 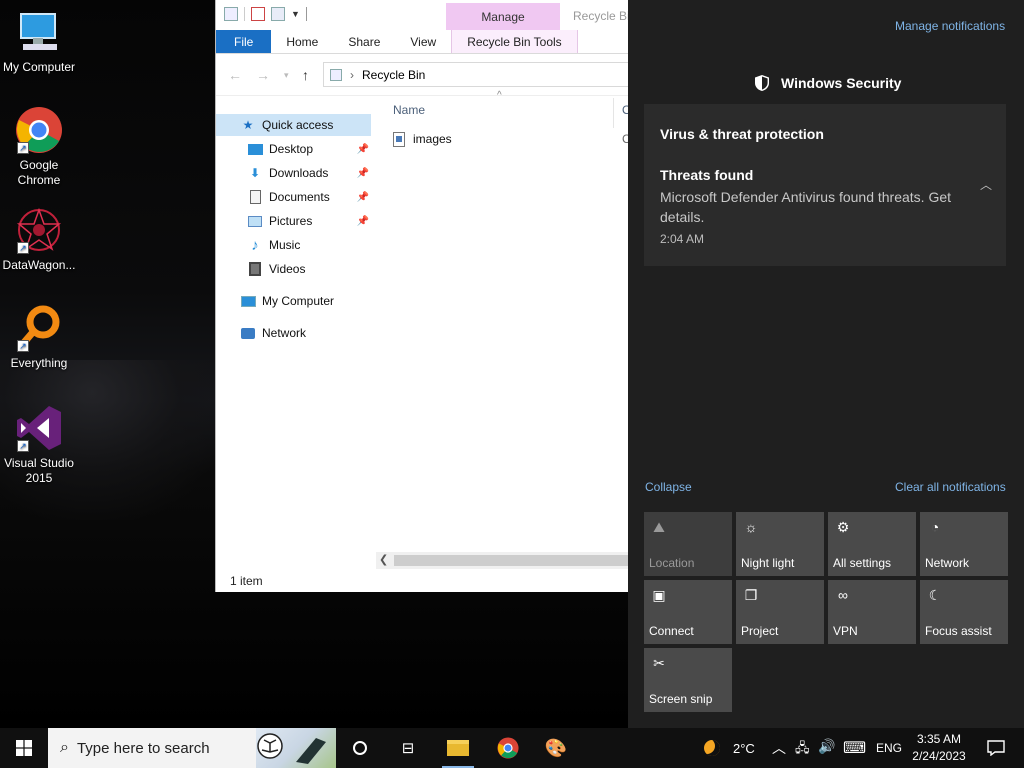 I want to click on horizontal-scrollbar: ❮, so click(x=502, y=560).